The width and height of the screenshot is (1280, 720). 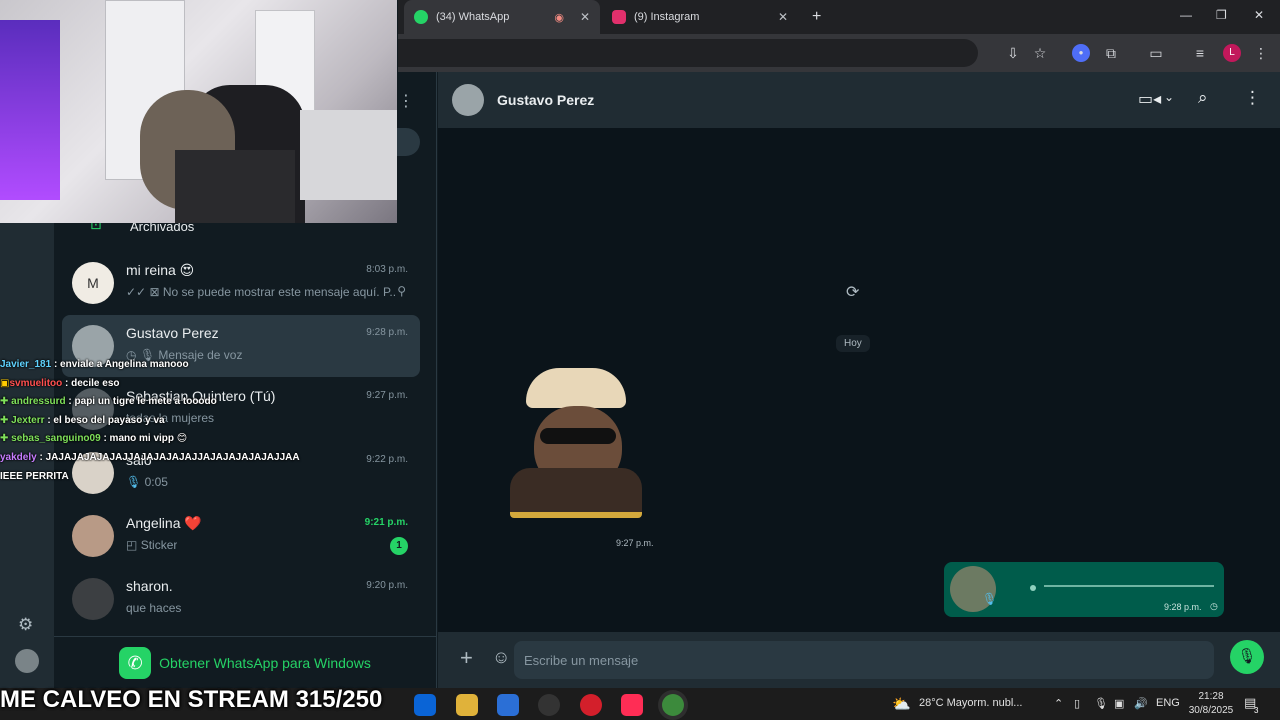 What do you see at coordinates (191, 699) in the screenshot?
I see `stream-goal-banner: ME CALVEO EN STREAM 315/250` at bounding box center [191, 699].